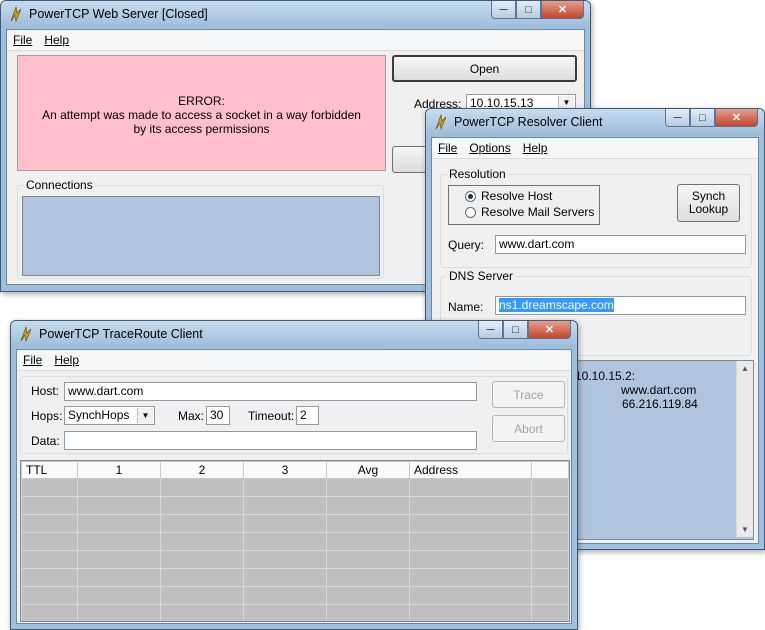 This screenshot has height=630, width=765. Describe the element at coordinates (620, 305) in the screenshot. I see `dns-name-input: ns1.dreamscape.com` at that location.